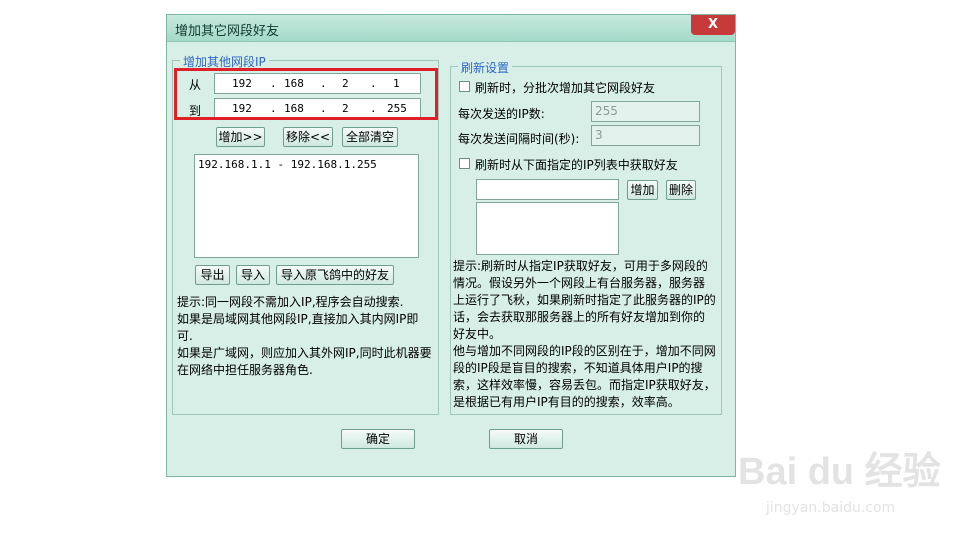 Image resolution: width=960 pixels, height=540 pixels. I want to click on add-range-button: 增加>>, so click(240, 137).